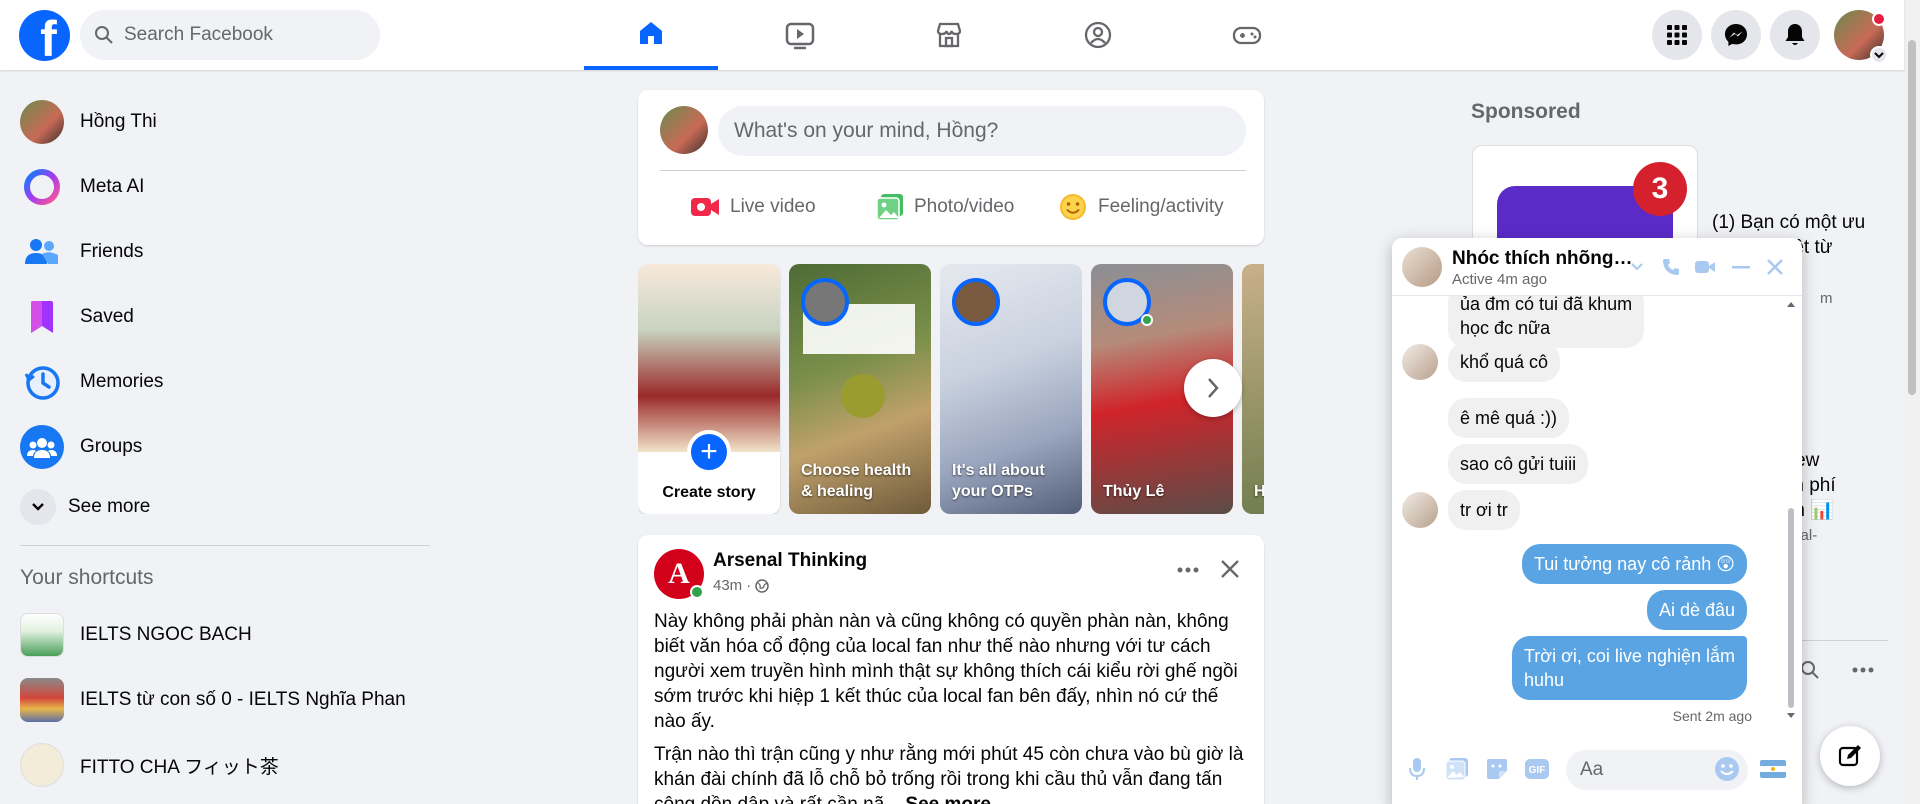 This screenshot has height=804, width=1920. I want to click on create-story-card: + Create story, so click(709, 389).